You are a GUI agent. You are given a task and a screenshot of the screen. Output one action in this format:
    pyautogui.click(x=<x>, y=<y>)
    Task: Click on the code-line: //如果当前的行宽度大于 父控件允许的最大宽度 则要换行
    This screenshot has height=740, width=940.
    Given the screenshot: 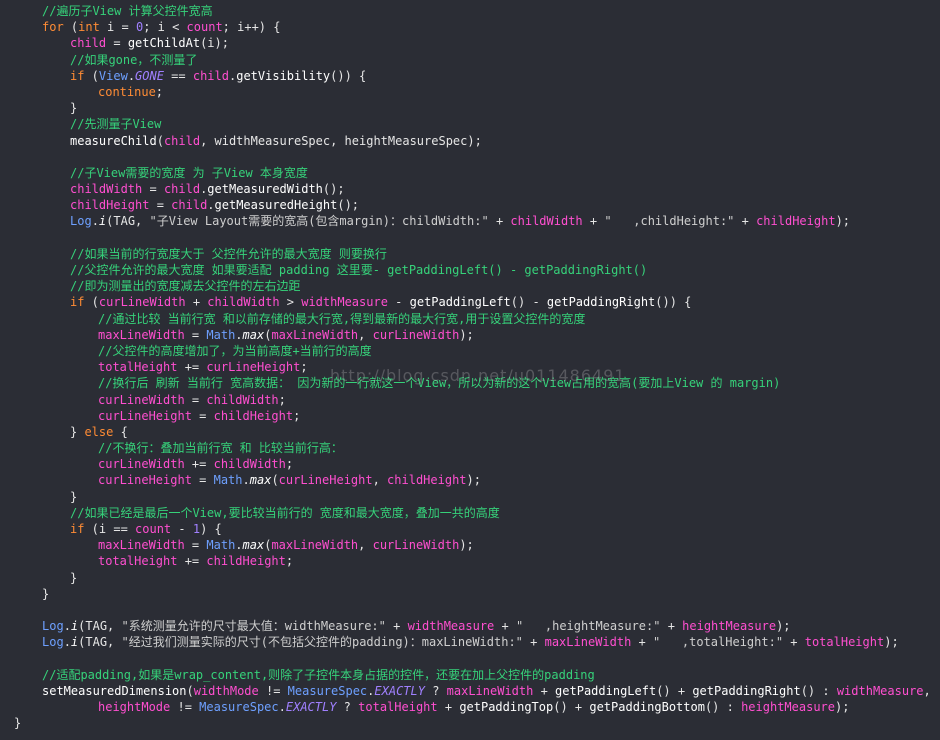 What is the action you would take?
    pyautogui.click(x=470, y=254)
    